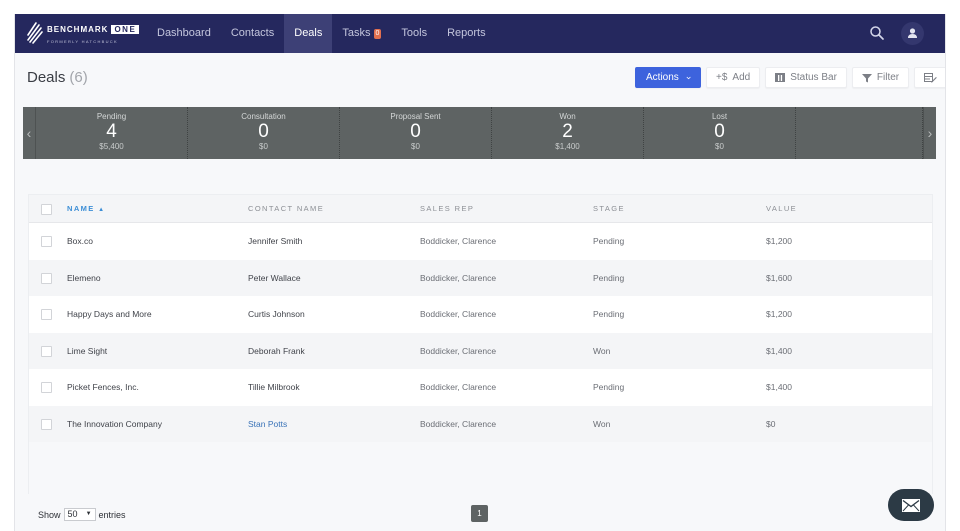 Image resolution: width=960 pixels, height=531 pixels. I want to click on stage-proposal-sent: Proposal Sent 0 $0, so click(416, 133).